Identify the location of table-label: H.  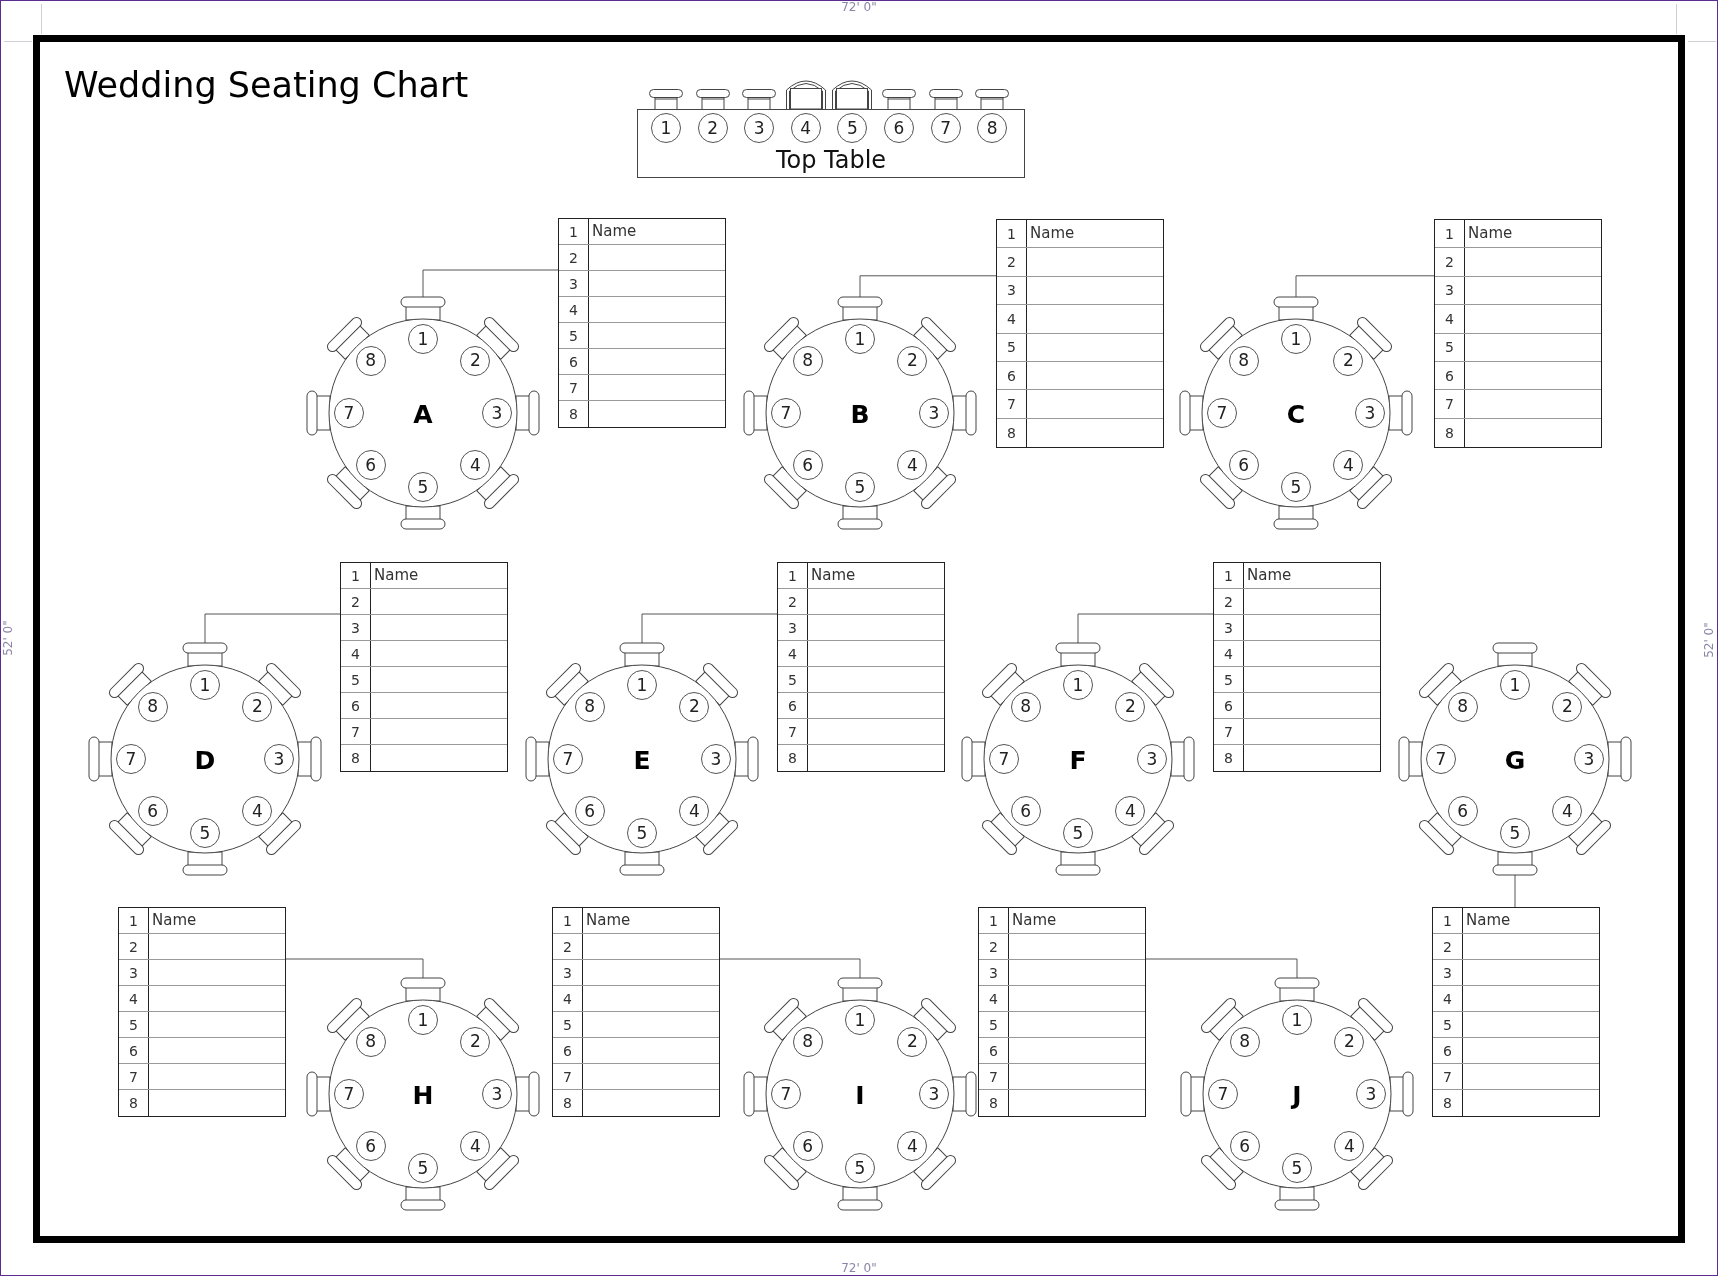
(423, 1095).